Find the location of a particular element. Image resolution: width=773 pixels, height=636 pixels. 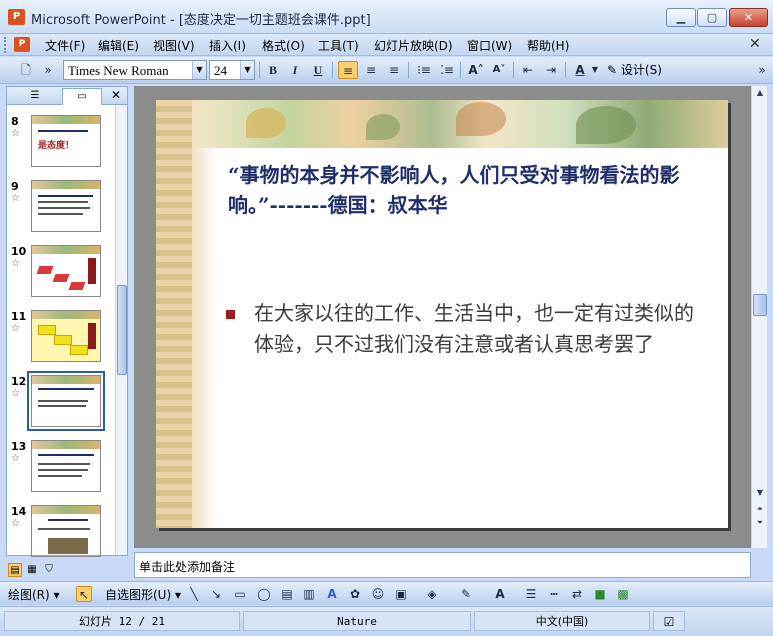

thumbnail-scrollbar is located at coordinates (121, 330).